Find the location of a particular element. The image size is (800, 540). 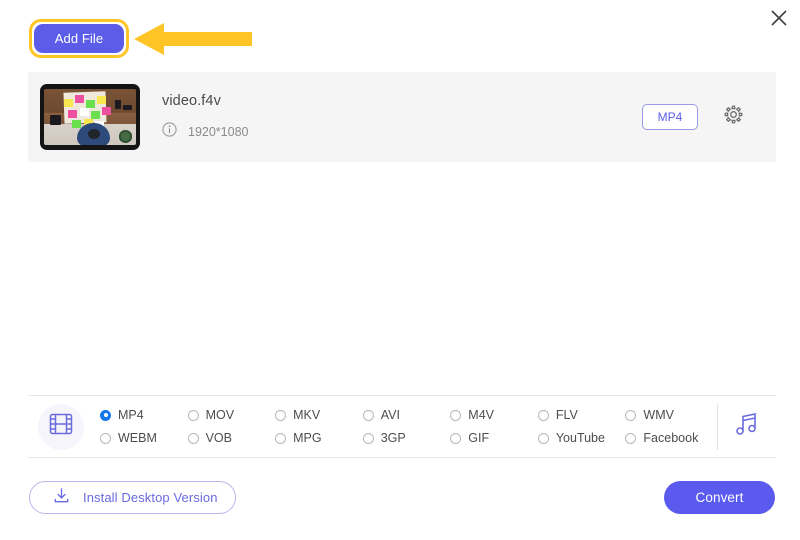

format-option-label: MP4 is located at coordinates (131, 415).